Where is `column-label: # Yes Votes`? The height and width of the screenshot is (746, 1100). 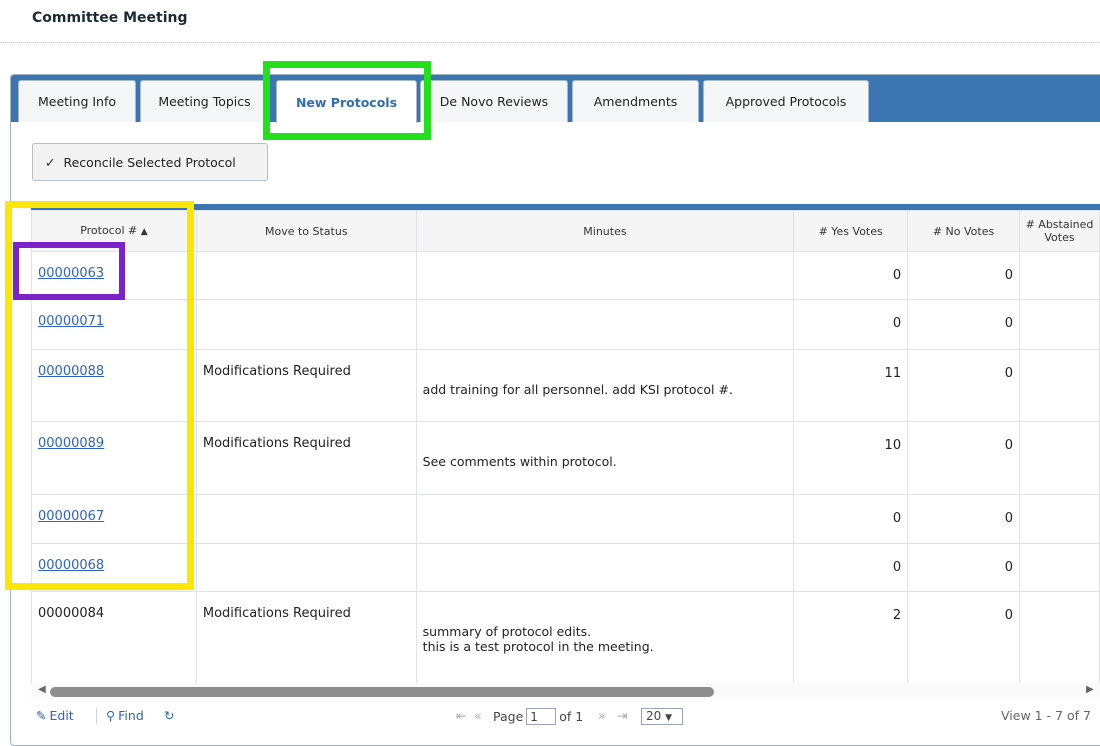
column-label: # Yes Votes is located at coordinates (850, 231).